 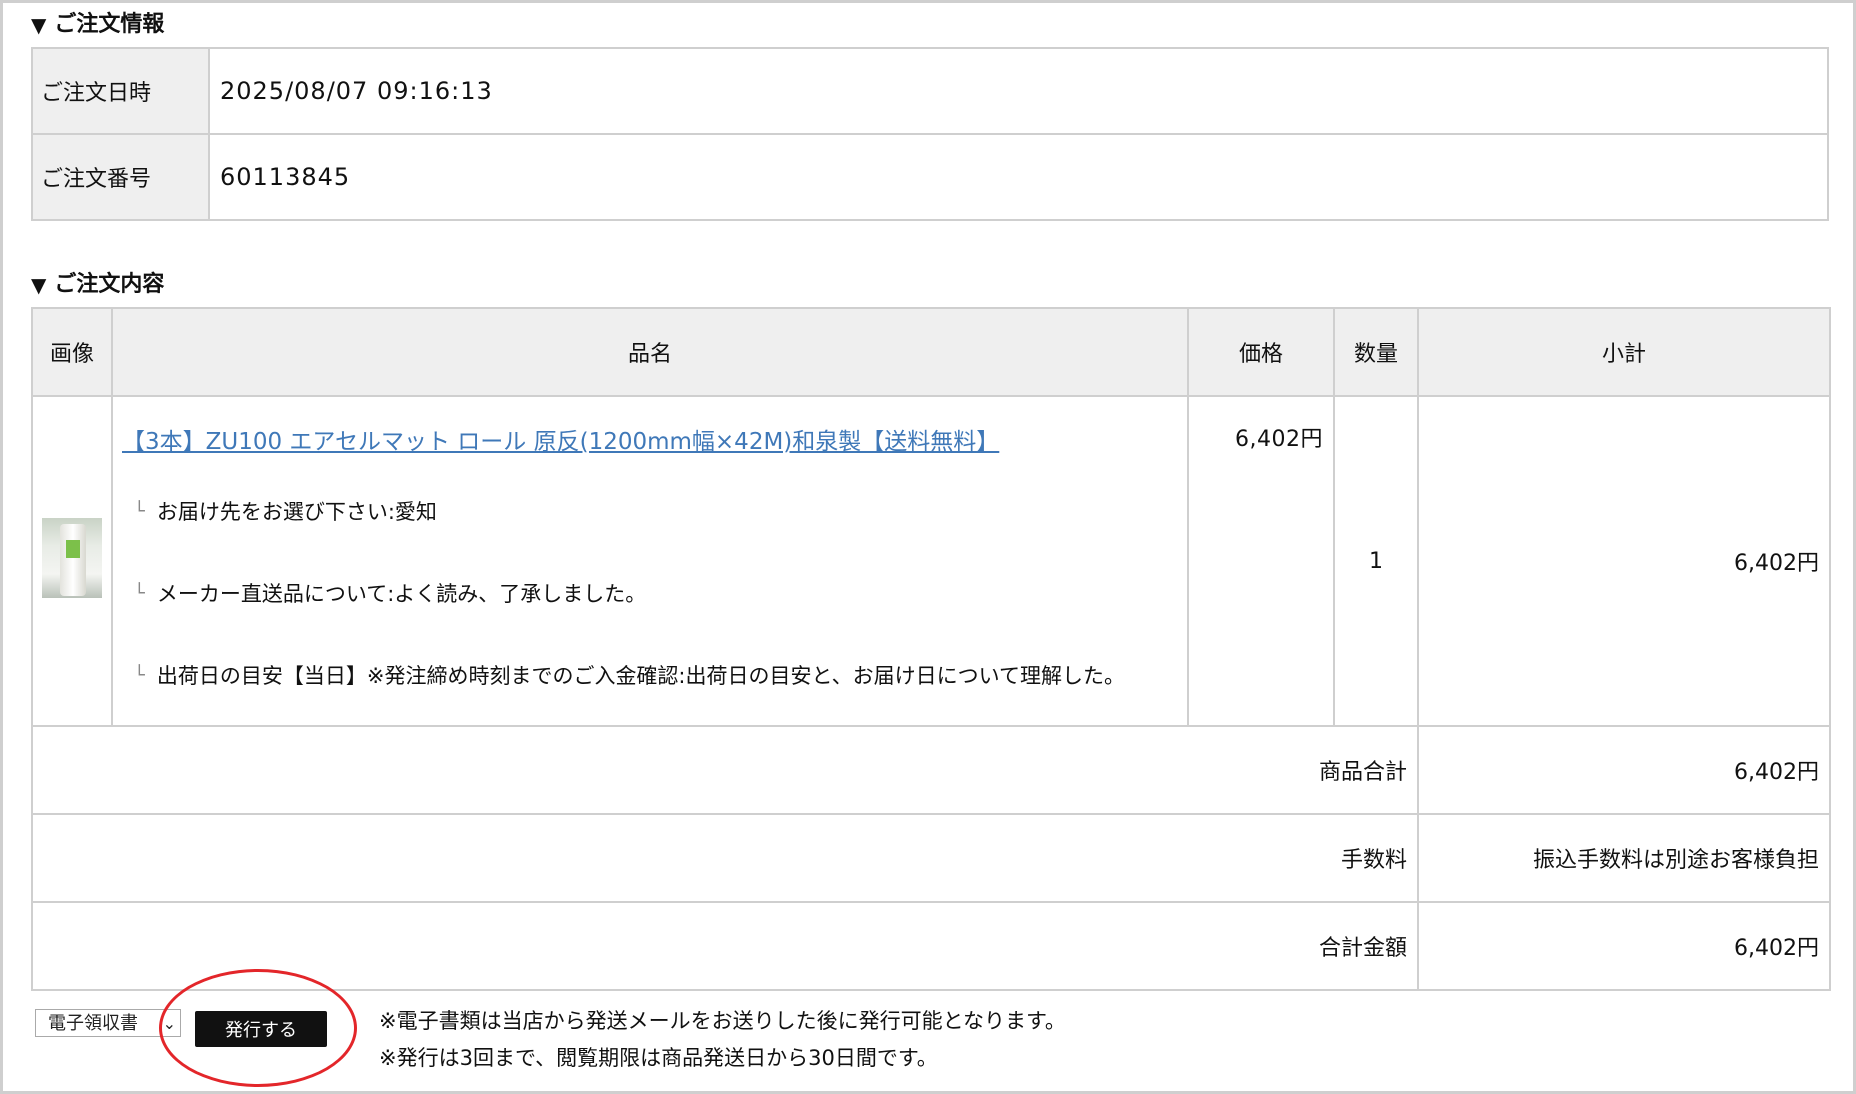 What do you see at coordinates (725, 858) in the screenshot?
I see `summary-label: 手数料` at bounding box center [725, 858].